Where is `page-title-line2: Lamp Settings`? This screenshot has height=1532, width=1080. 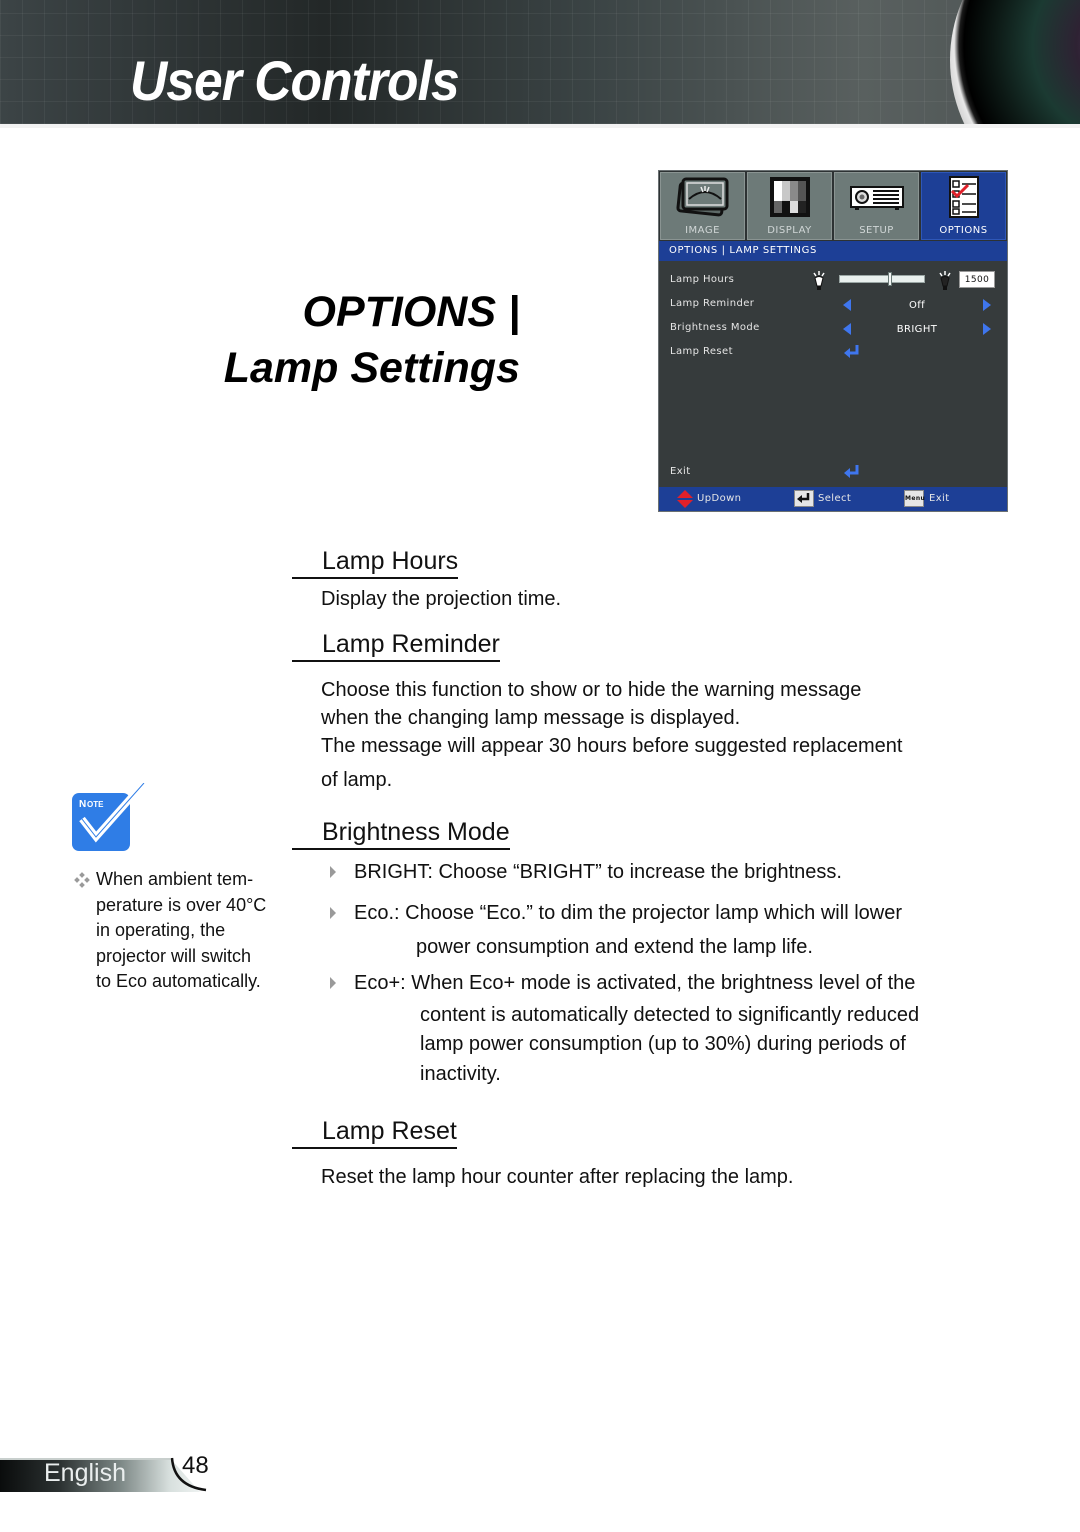 page-title-line2: Lamp Settings is located at coordinates (371, 368).